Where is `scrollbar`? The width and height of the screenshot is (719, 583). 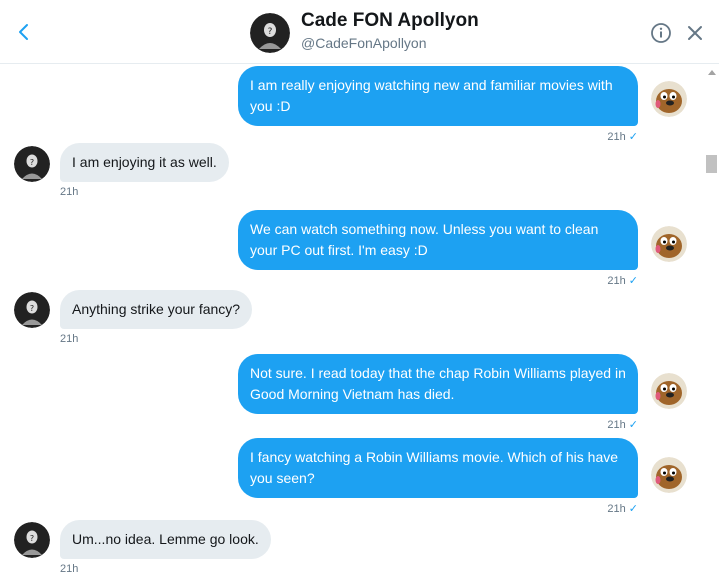 scrollbar is located at coordinates (712, 323).